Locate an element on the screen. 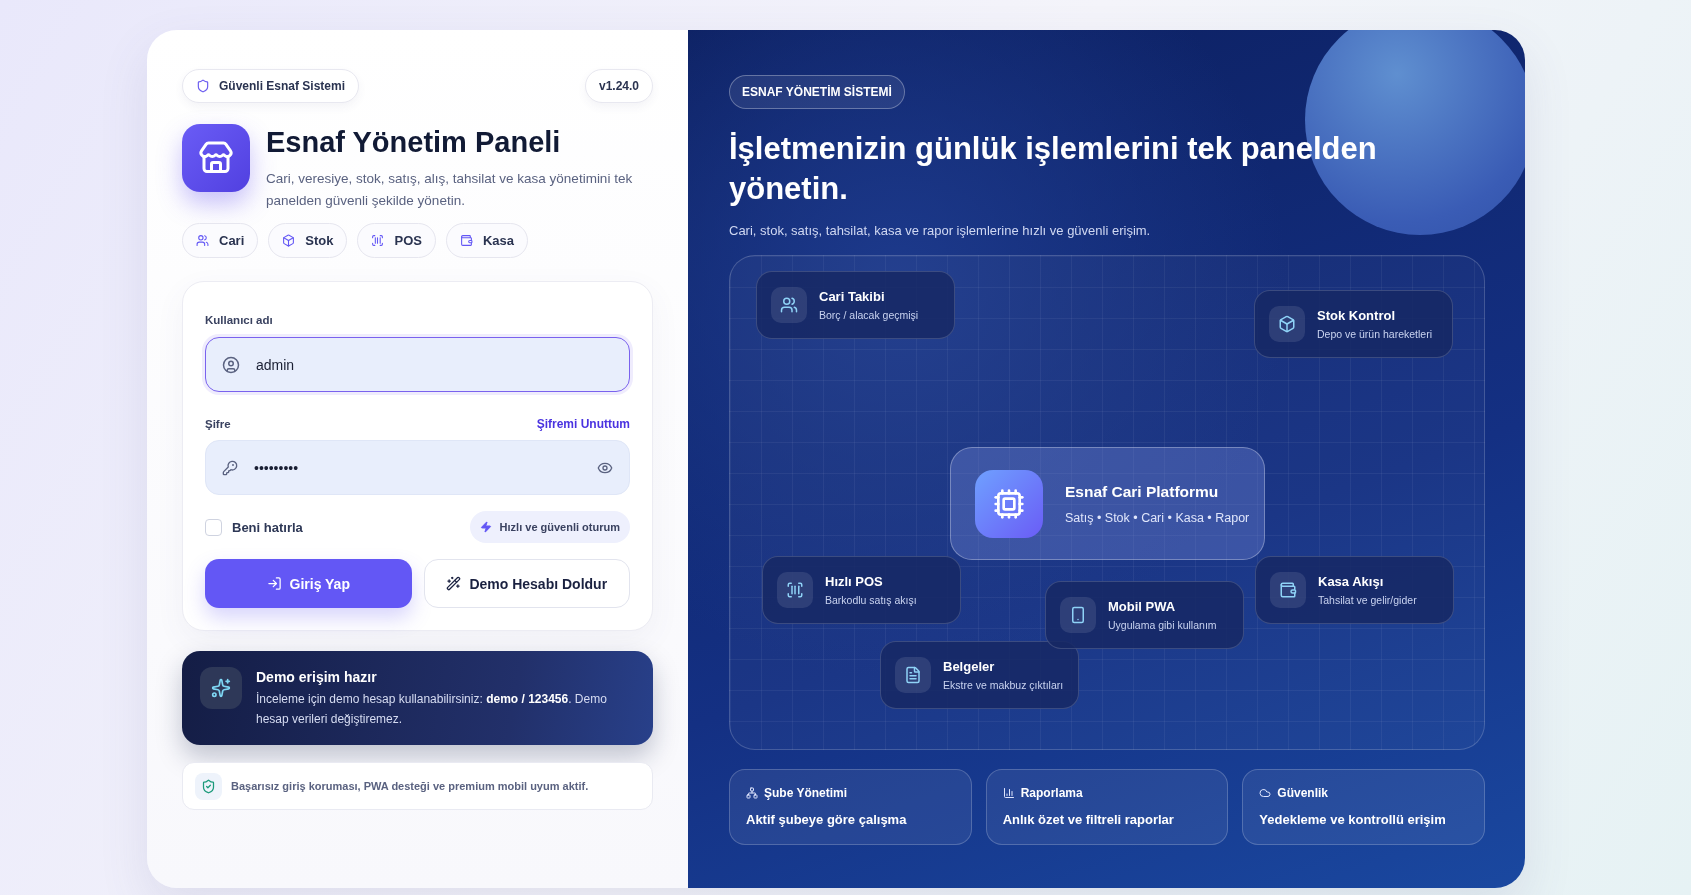 This screenshot has height=895, width=1691. feature-text: Anlık özet ve filtreli raporlar is located at coordinates (1088, 819).